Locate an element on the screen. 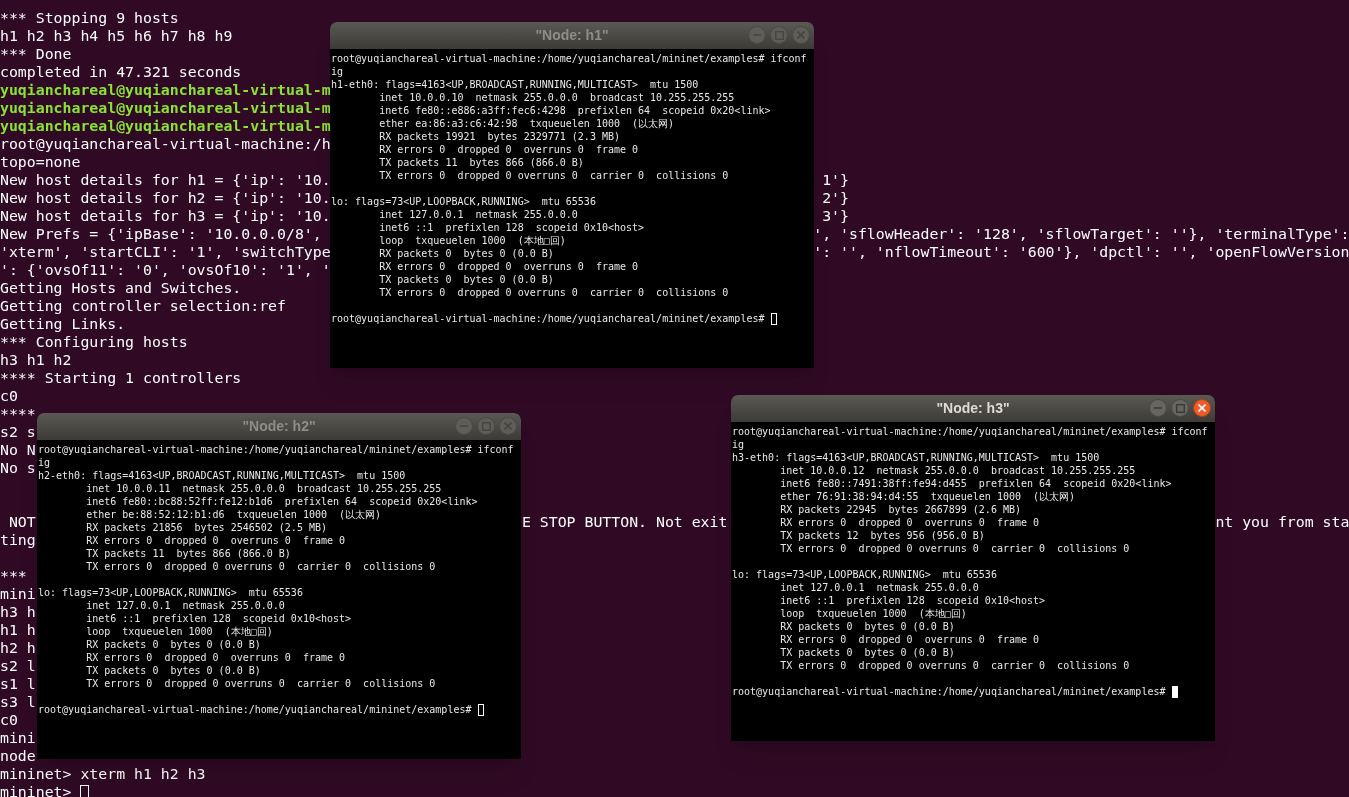  window-title: "Node: h2" is located at coordinates (279, 426).